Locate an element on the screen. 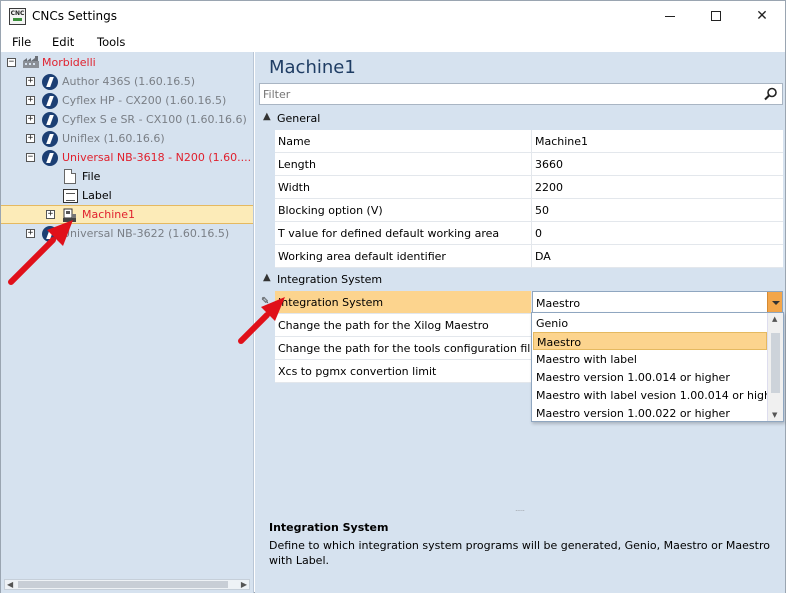 This screenshot has height=593, width=786. close-icon: ✕ is located at coordinates (762, 16).